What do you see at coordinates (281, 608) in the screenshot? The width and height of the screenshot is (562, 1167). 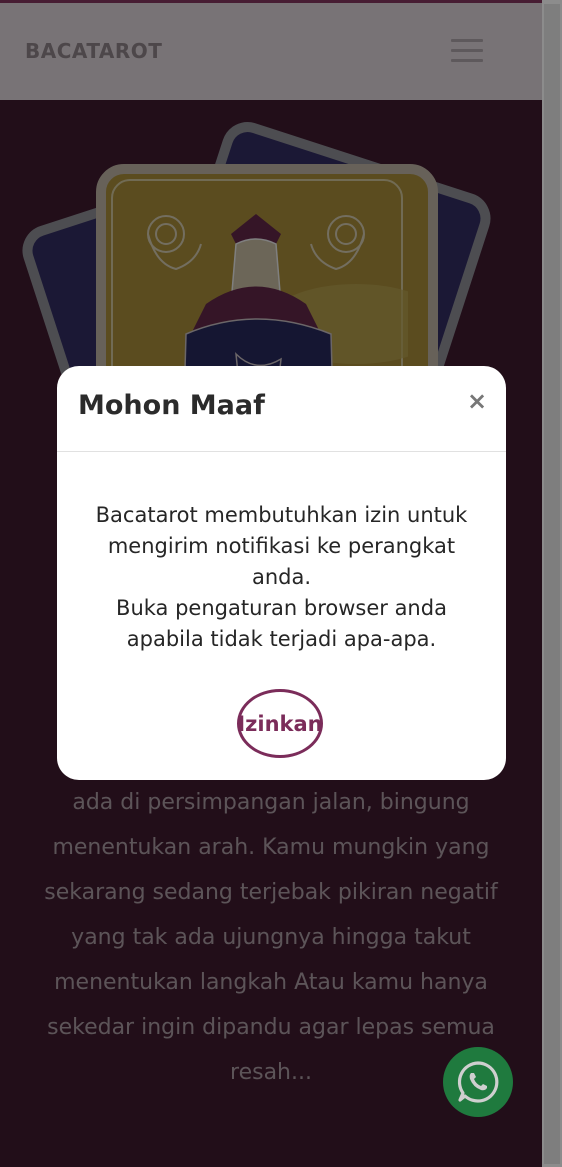 I see `modal-message-line: Buka pengaturan browser anda` at bounding box center [281, 608].